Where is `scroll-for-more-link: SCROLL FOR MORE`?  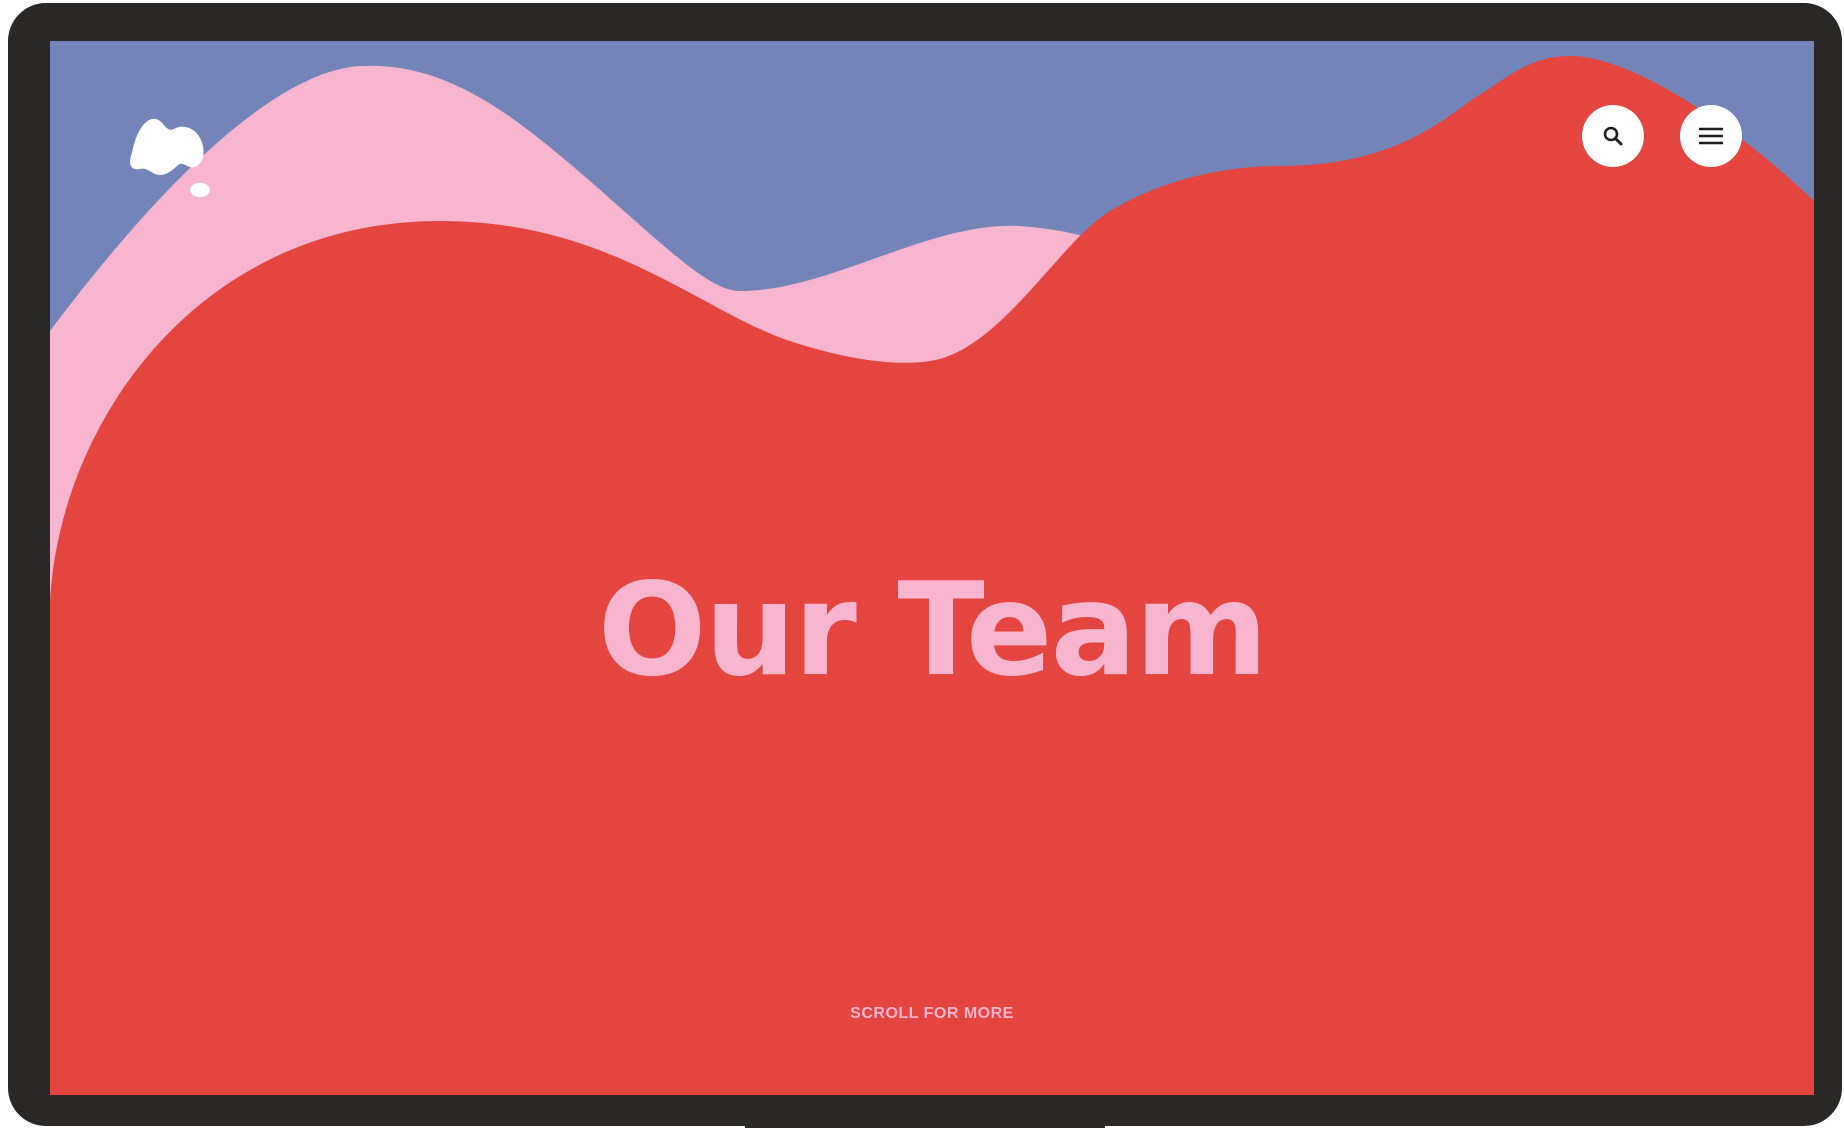 scroll-for-more-link: SCROLL FOR MORE is located at coordinates (932, 1014).